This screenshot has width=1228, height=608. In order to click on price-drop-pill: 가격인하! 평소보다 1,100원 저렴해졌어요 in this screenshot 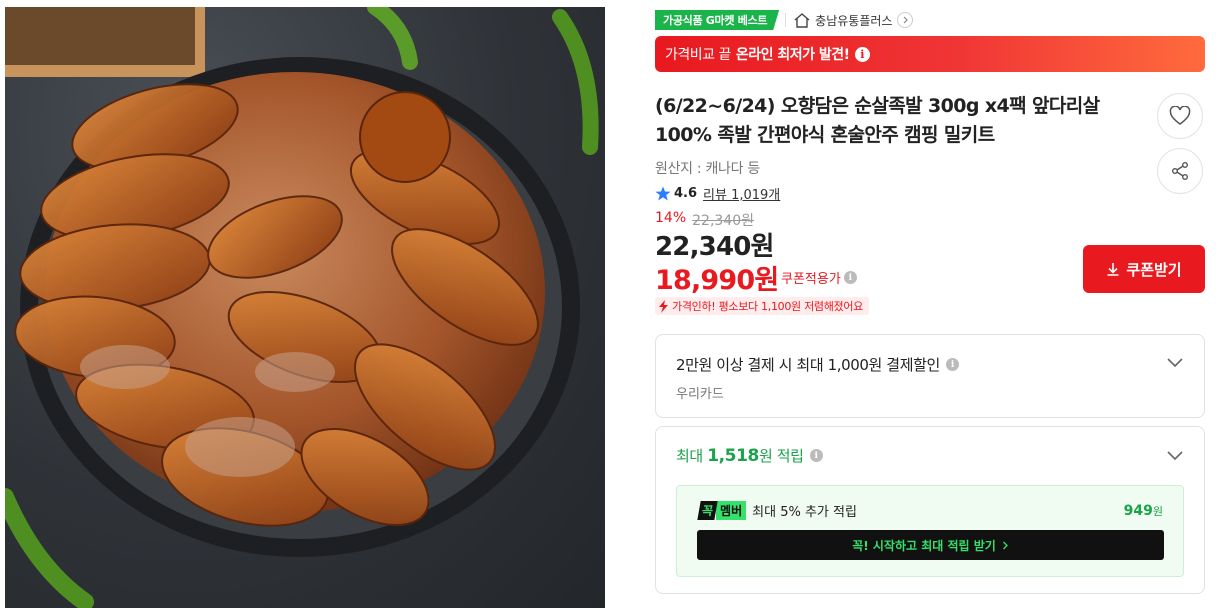, I will do `click(762, 306)`.